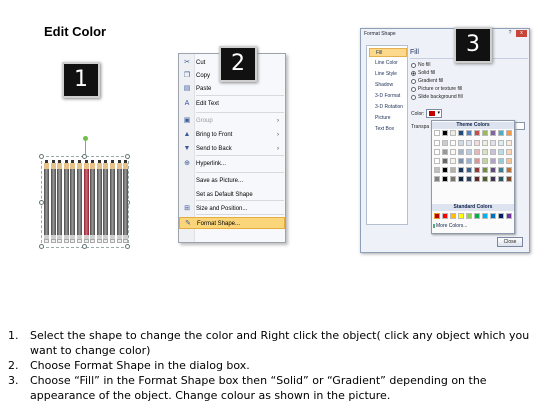  Describe the element at coordinates (388, 52) in the screenshot. I see `nav-item-fill: Fill` at that location.